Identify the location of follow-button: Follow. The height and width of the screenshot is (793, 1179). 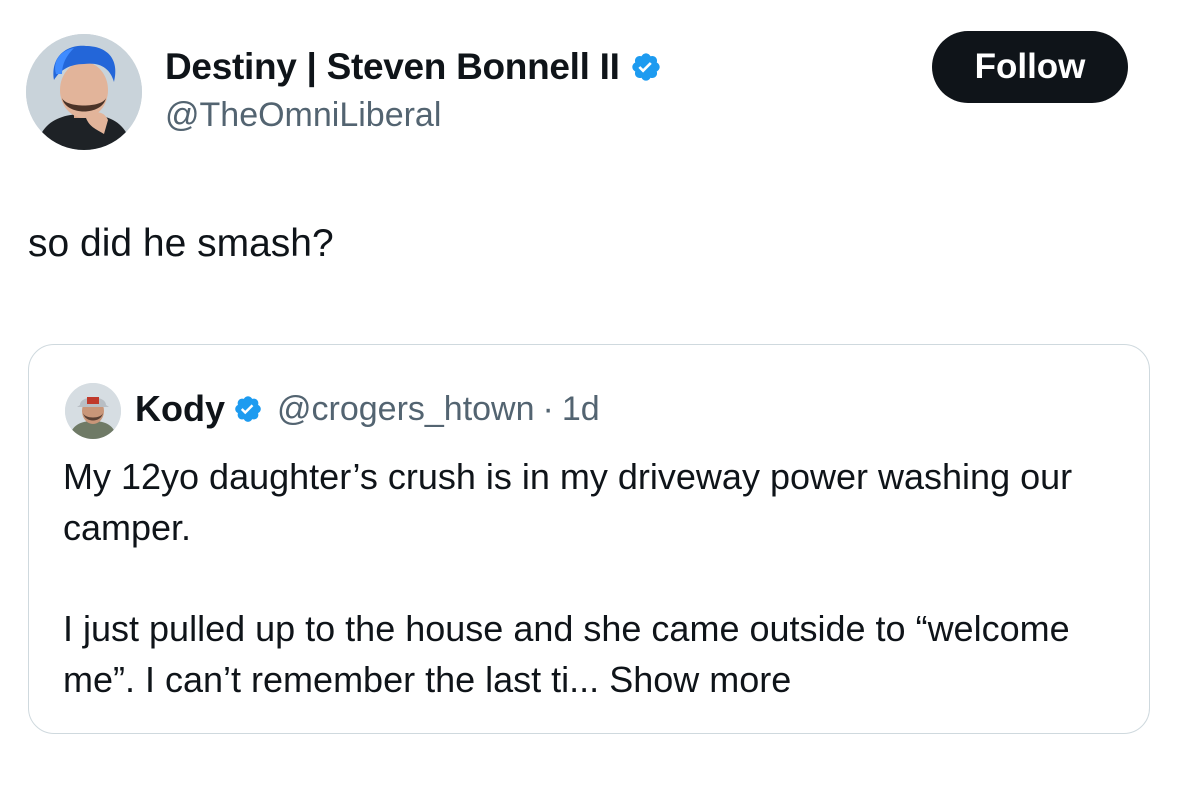
(1030, 67).